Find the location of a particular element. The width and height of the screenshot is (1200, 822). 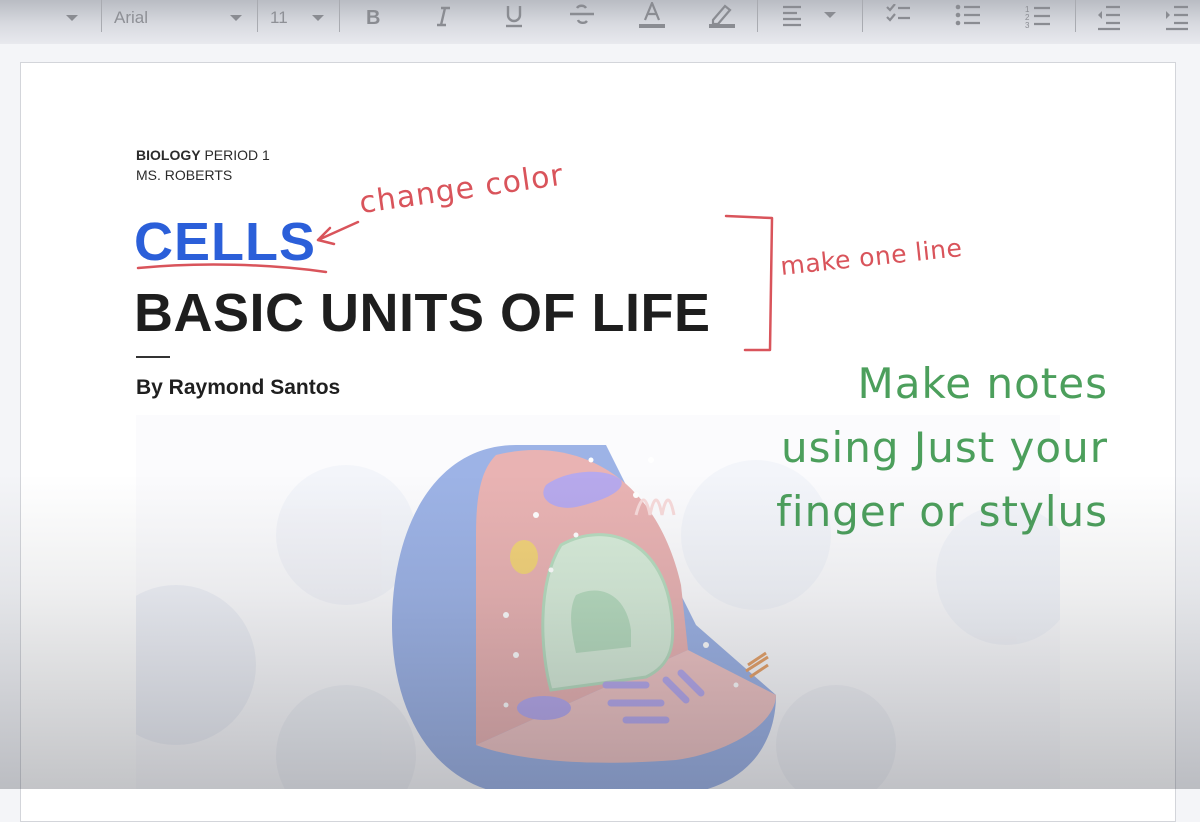

decrease-indent-icon is located at coordinates (1109, 18).